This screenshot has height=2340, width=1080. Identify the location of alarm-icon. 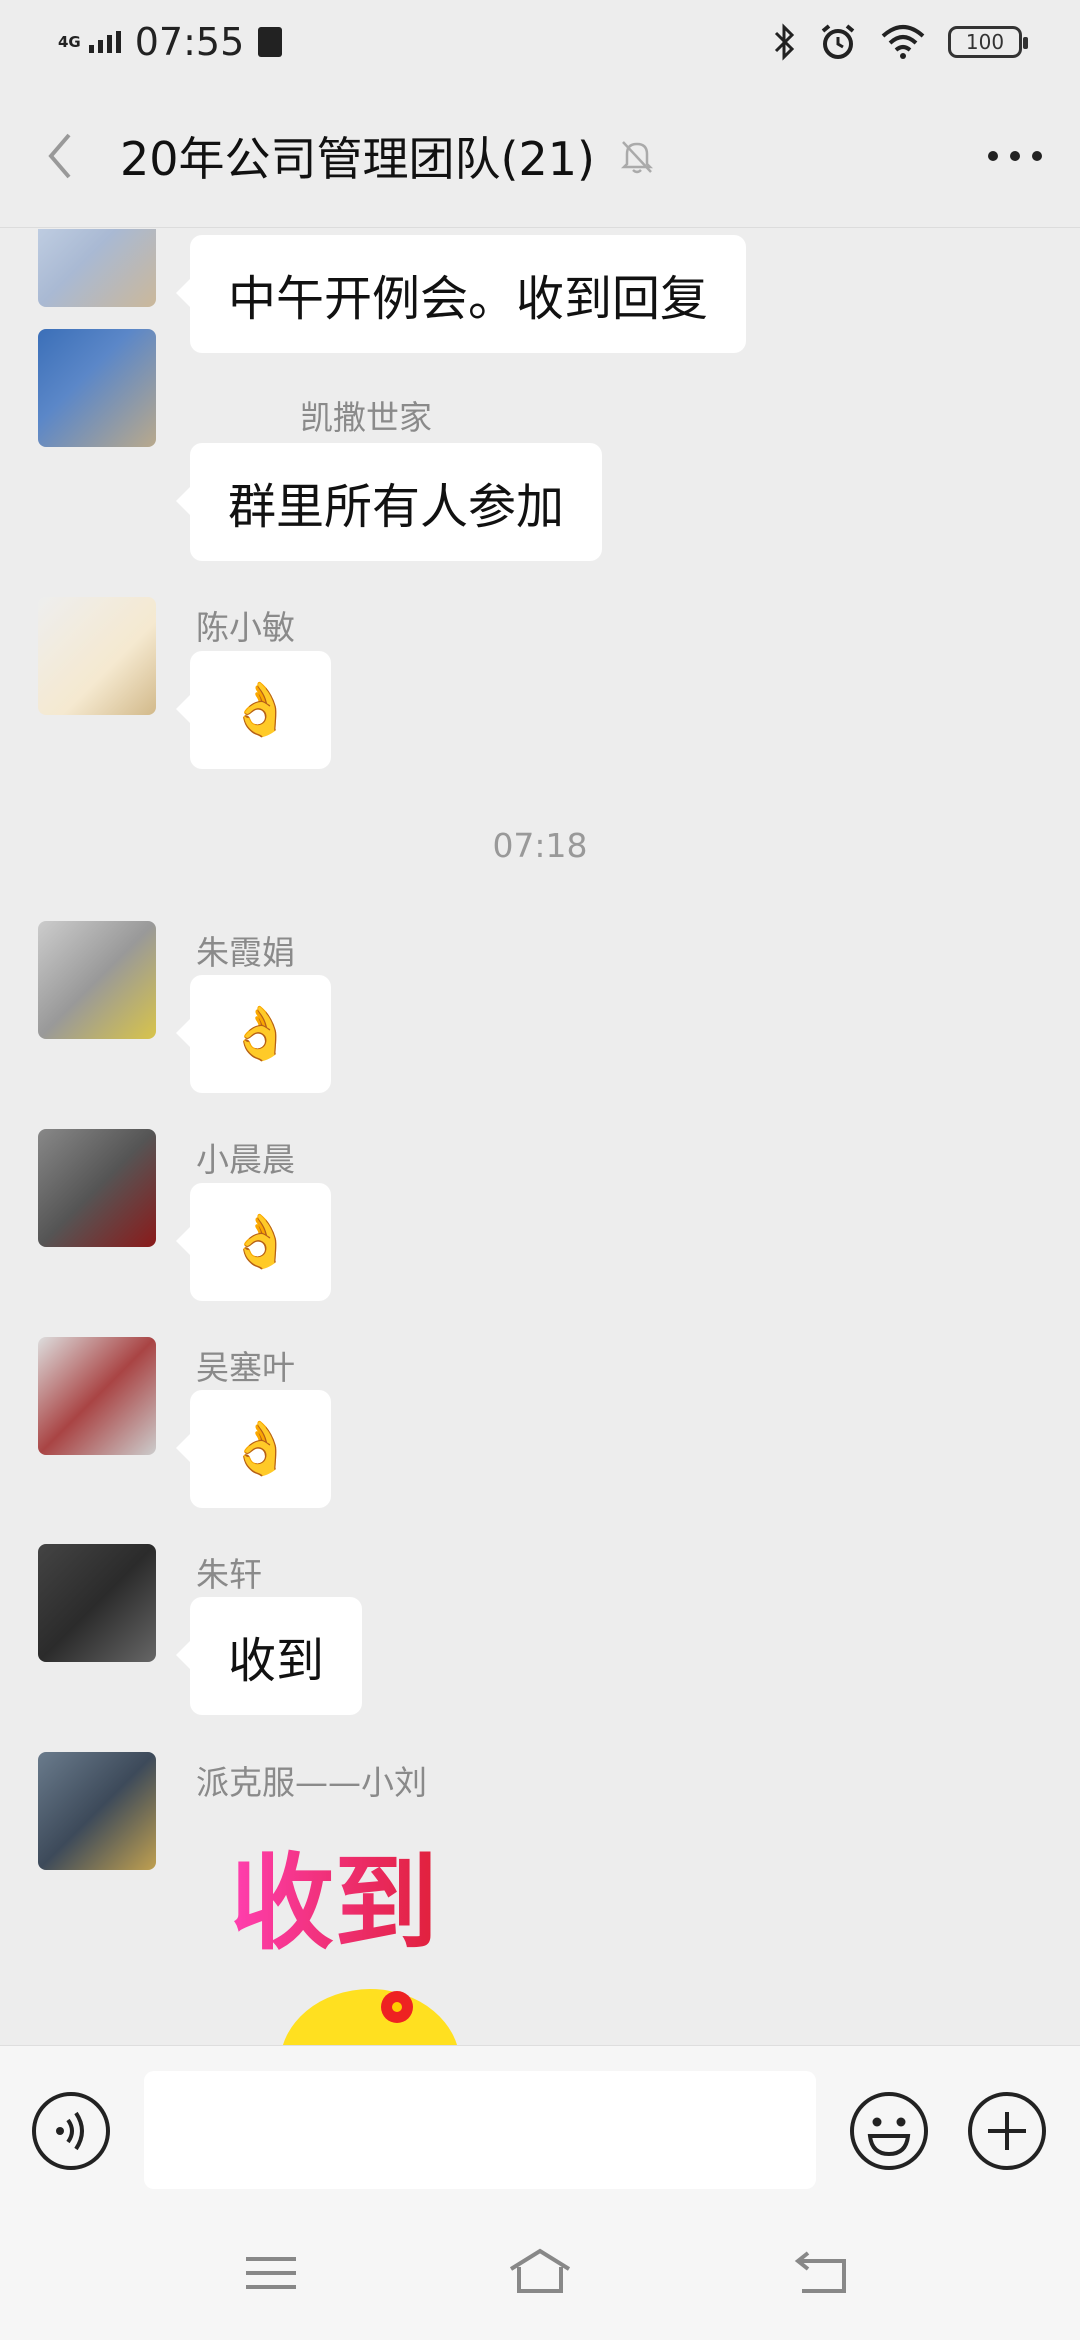
(838, 41).